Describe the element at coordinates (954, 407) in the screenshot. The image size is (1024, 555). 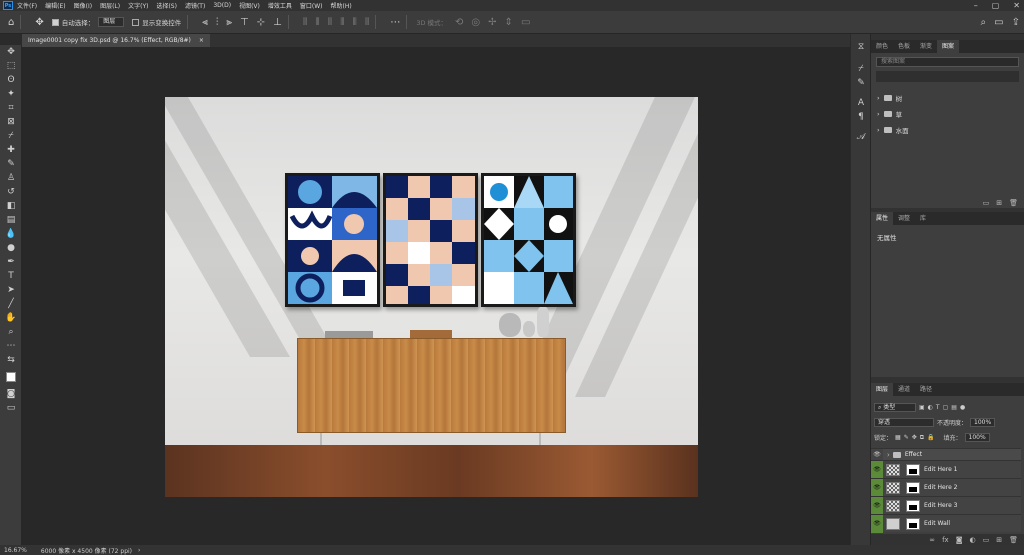
I see `filter-smart-icon: ▤` at that location.